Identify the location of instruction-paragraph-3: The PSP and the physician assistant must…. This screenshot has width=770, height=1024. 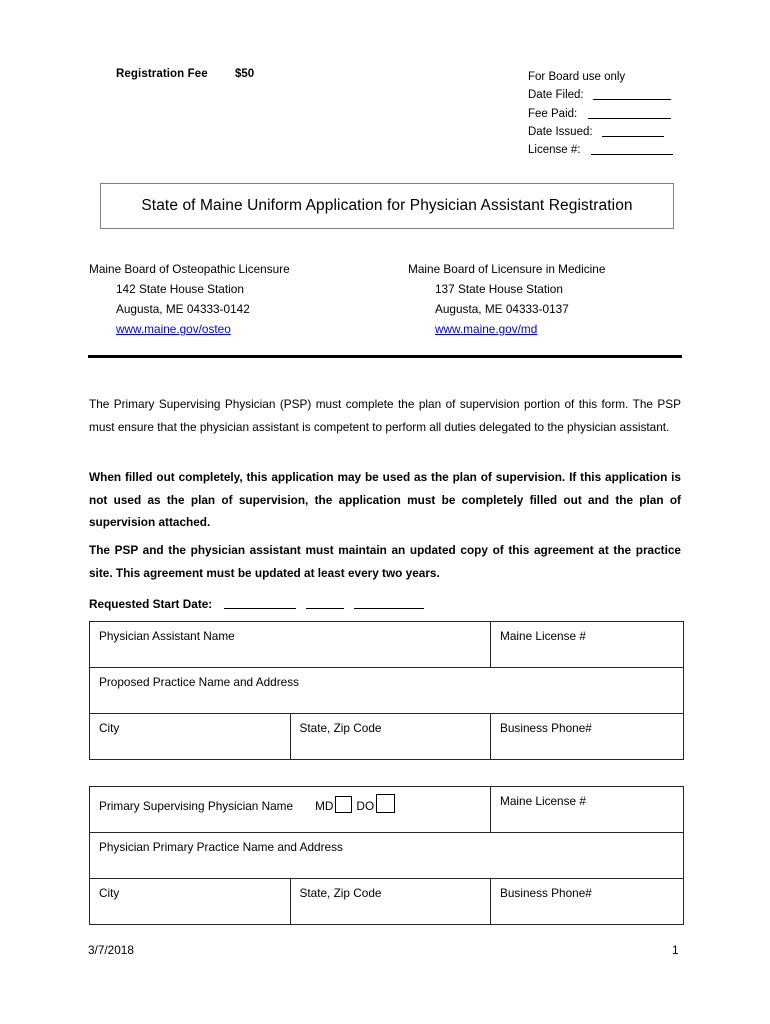
(385, 561).